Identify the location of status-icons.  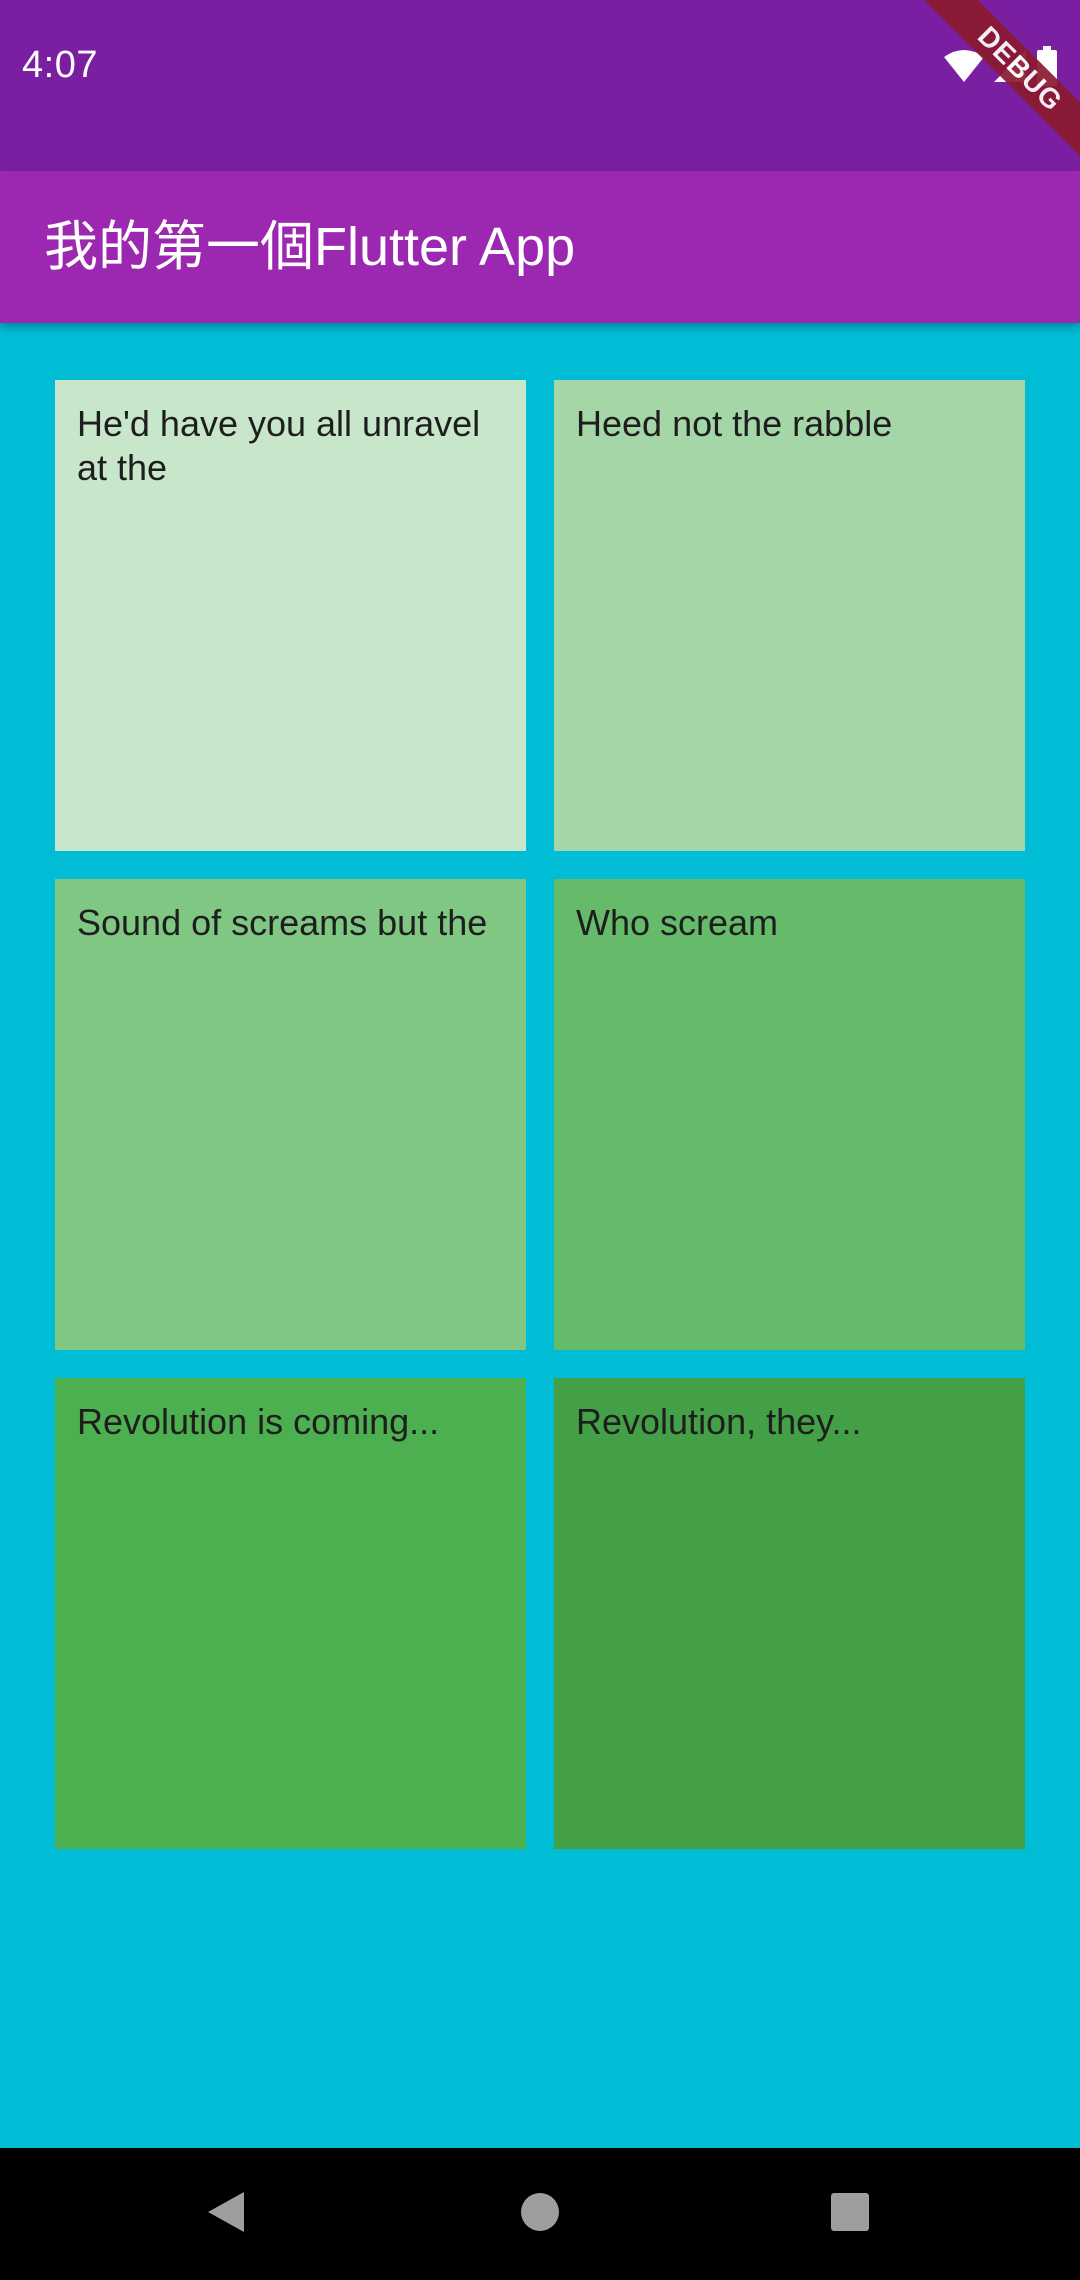
(1001, 66).